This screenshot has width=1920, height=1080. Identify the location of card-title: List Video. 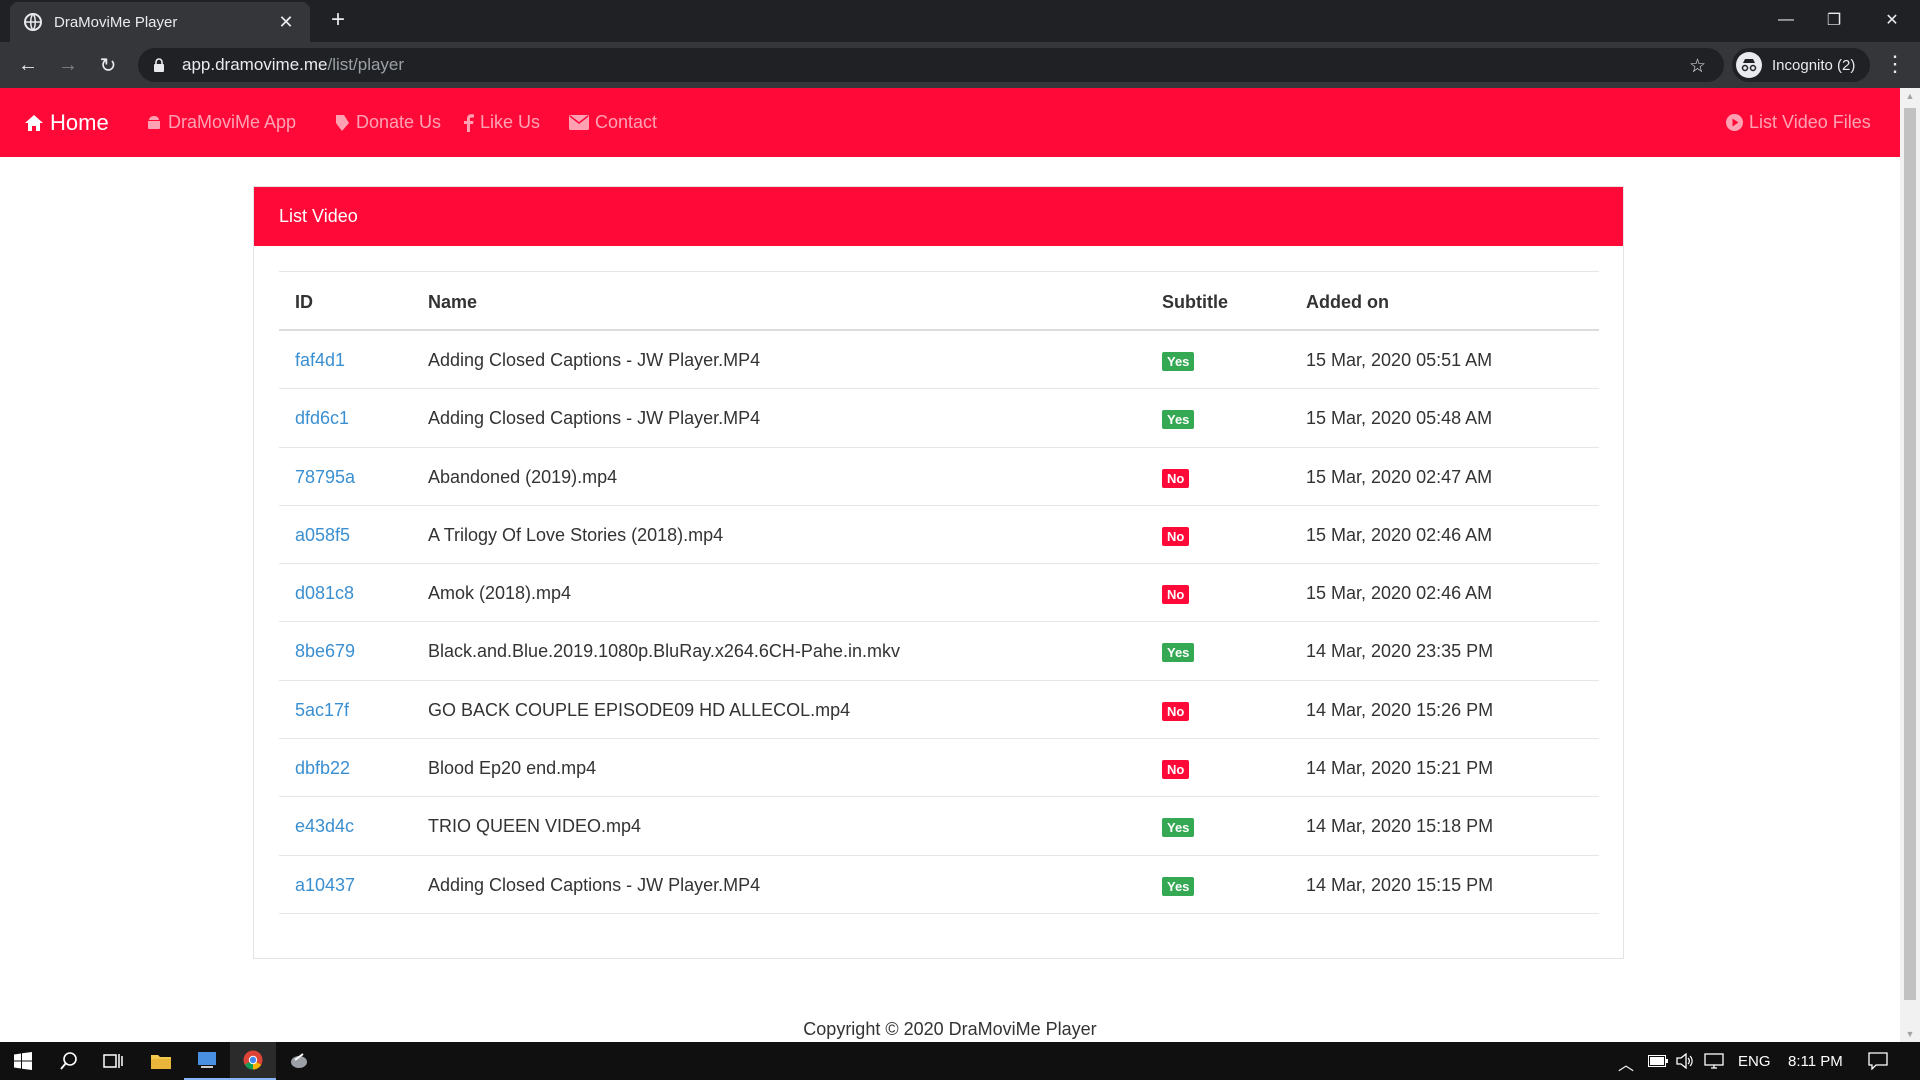
(938, 216).